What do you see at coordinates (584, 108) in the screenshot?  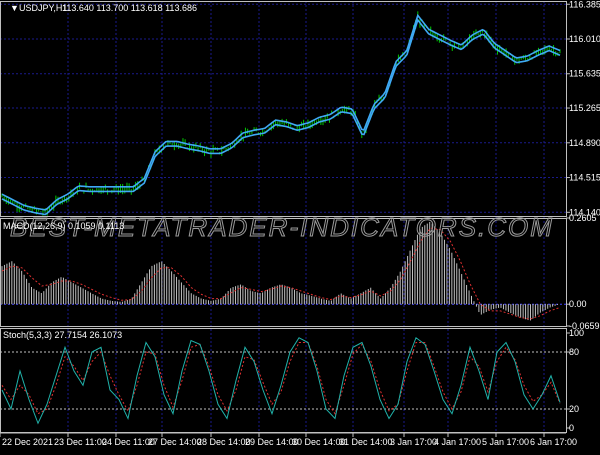 I see `y-tick-label: 115.265` at bounding box center [584, 108].